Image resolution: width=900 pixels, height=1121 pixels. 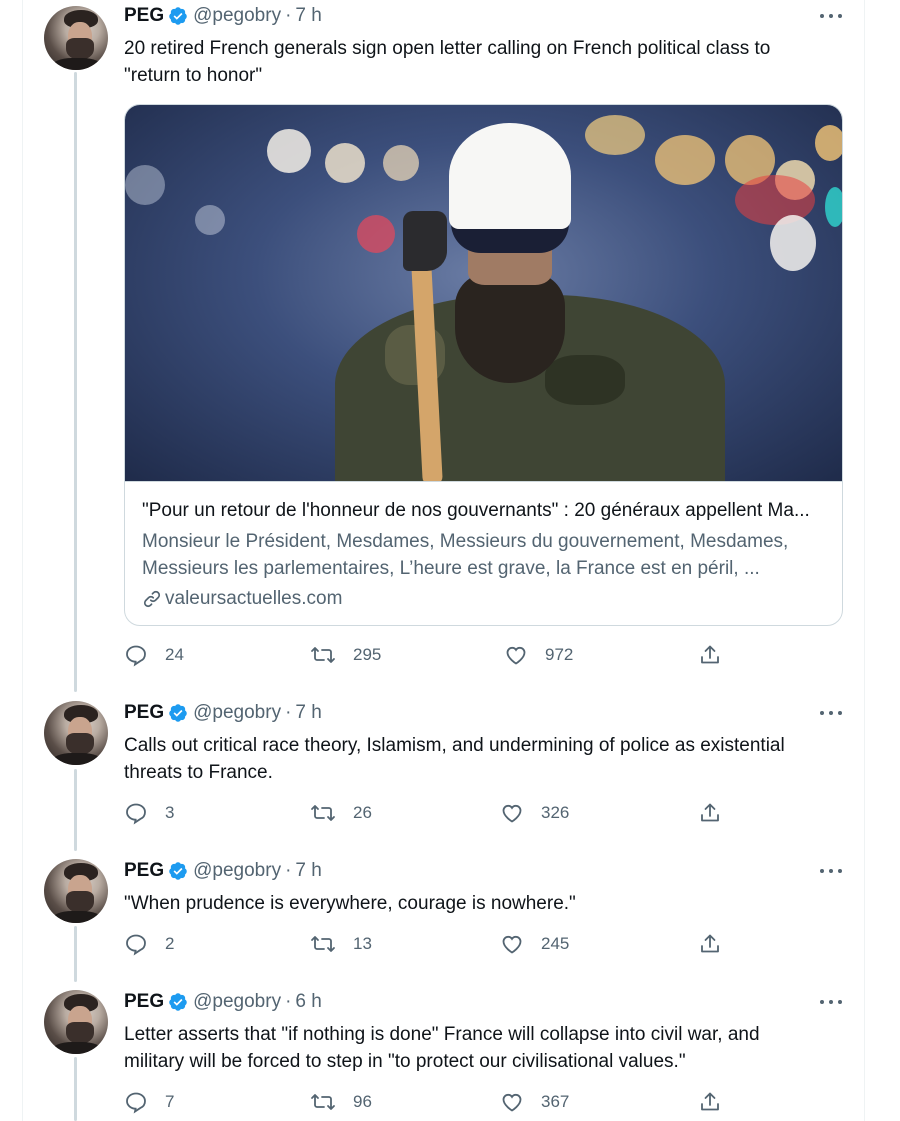 I want to click on action-bar: 24 295 972, so click(x=484, y=656).